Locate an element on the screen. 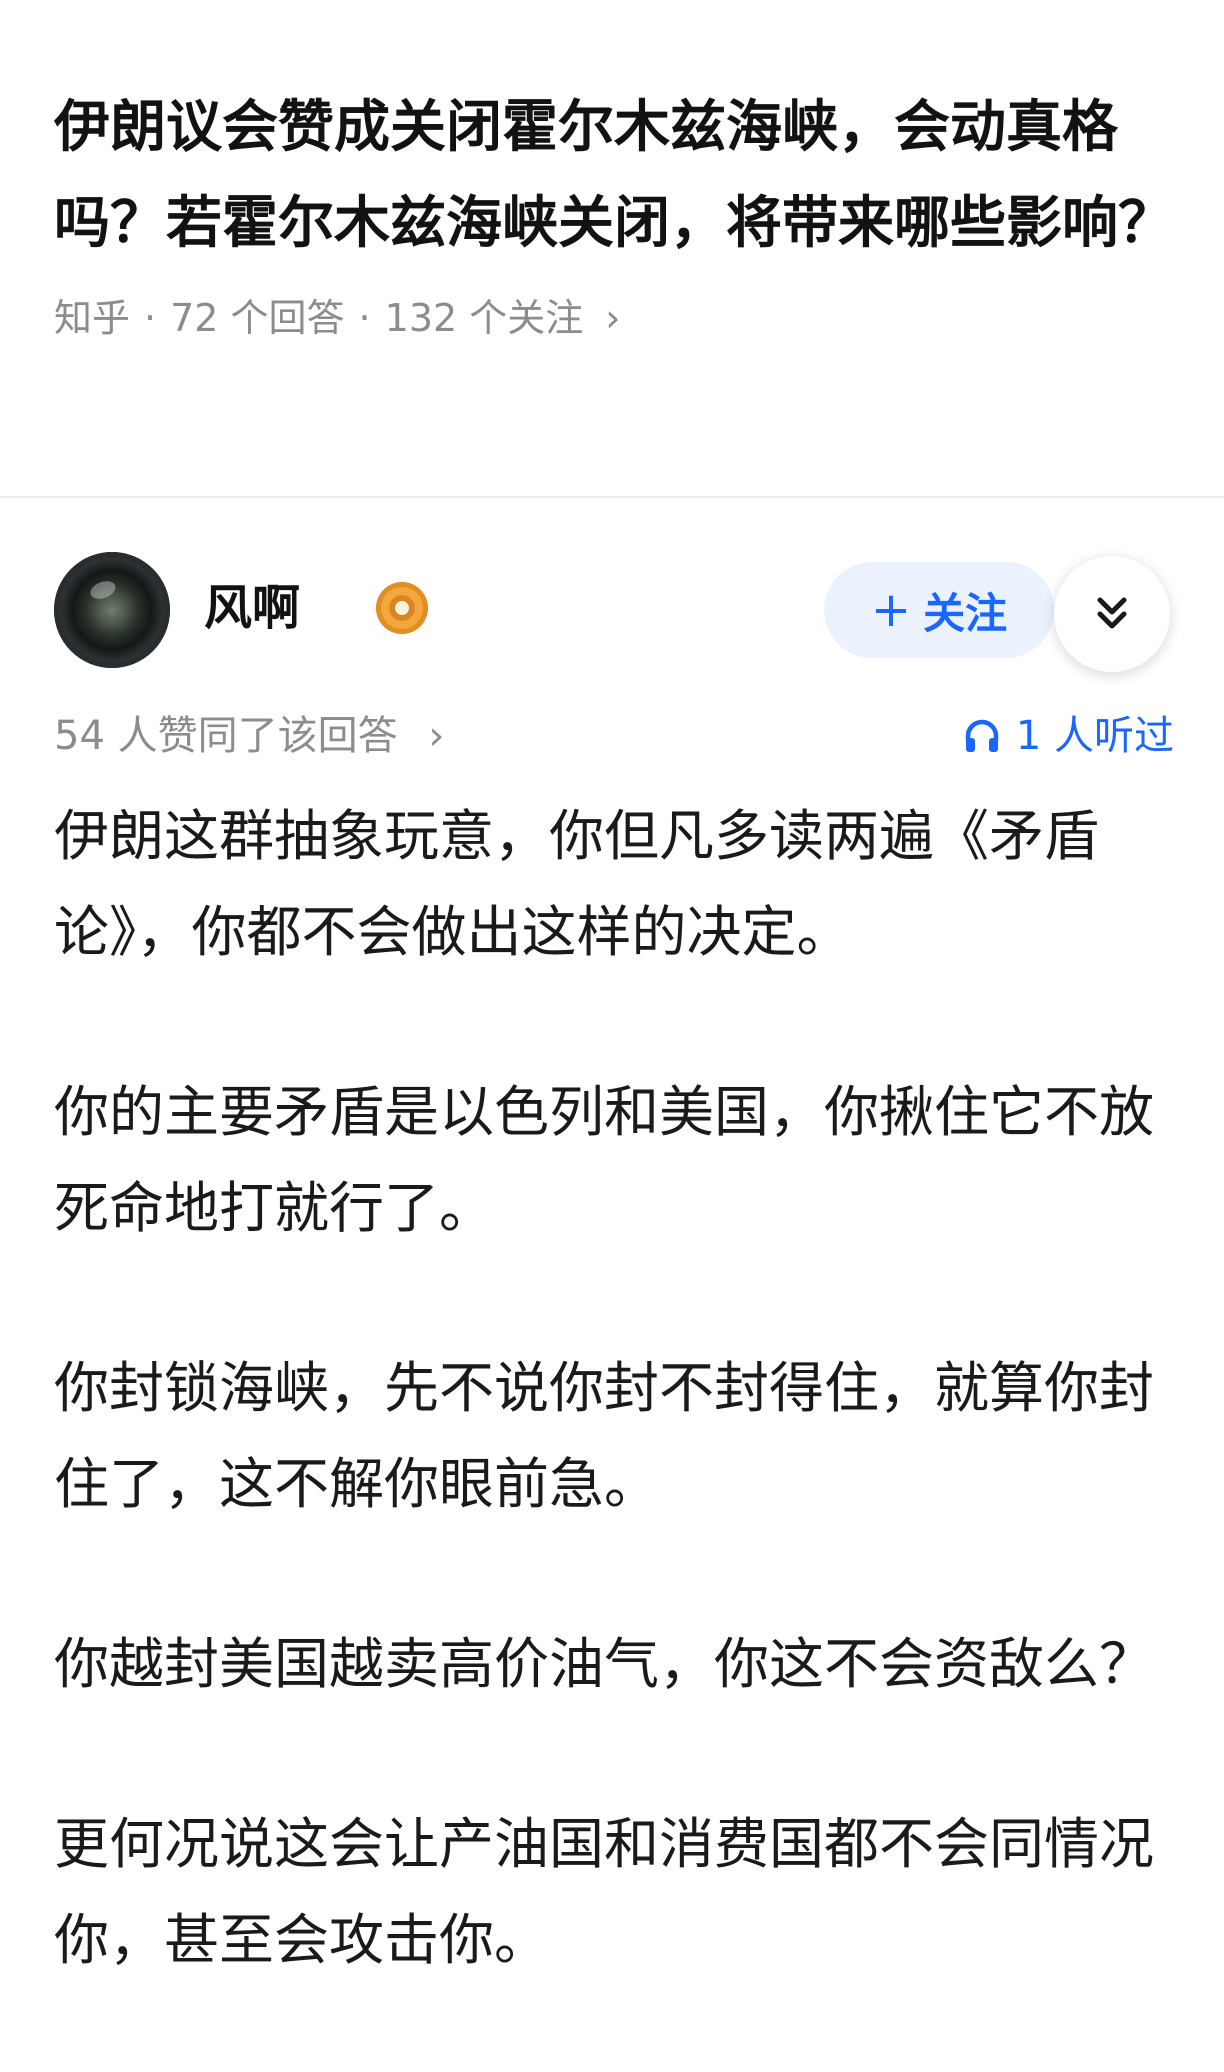 This screenshot has height=2072, width=1224. answer-paragraph: 你越封美国越卖高价油气，你这不会资敌么？ is located at coordinates (604, 1664).